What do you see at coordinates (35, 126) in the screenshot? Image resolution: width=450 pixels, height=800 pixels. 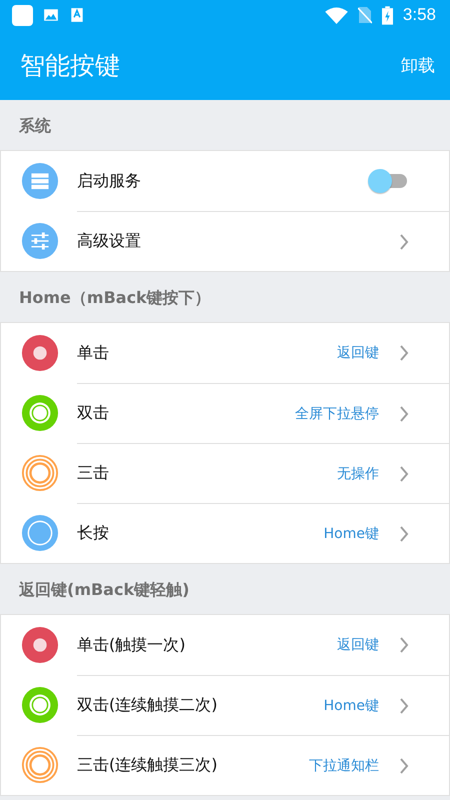 I see `section-header: 系统` at bounding box center [35, 126].